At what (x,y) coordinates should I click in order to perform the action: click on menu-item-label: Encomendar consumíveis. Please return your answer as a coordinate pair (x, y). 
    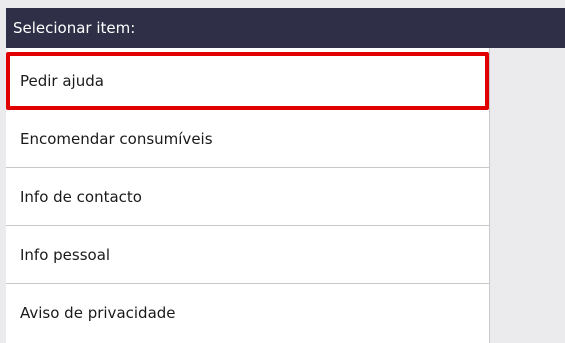
    Looking at the image, I should click on (116, 139).